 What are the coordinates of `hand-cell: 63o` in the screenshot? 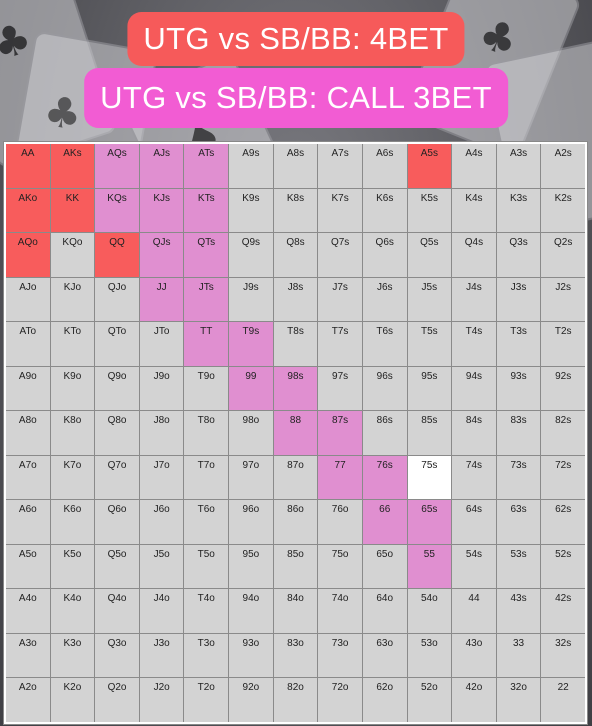 It's located at (384, 655).